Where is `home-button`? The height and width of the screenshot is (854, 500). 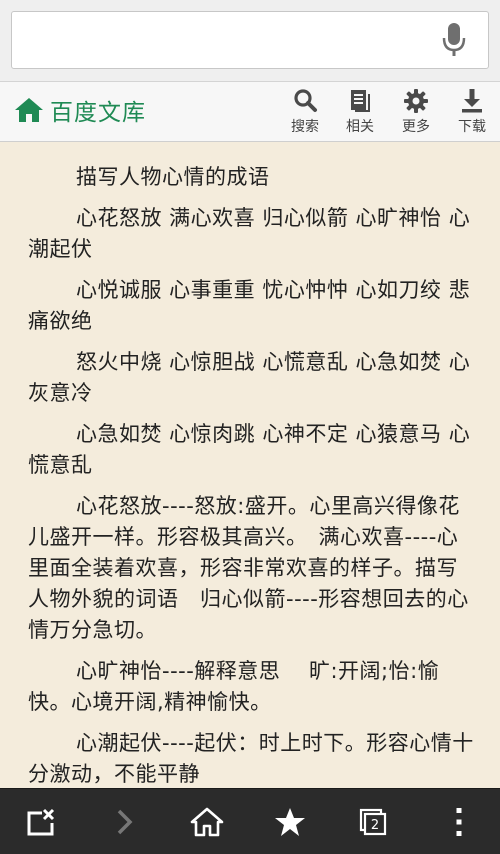
home-button is located at coordinates (207, 821).